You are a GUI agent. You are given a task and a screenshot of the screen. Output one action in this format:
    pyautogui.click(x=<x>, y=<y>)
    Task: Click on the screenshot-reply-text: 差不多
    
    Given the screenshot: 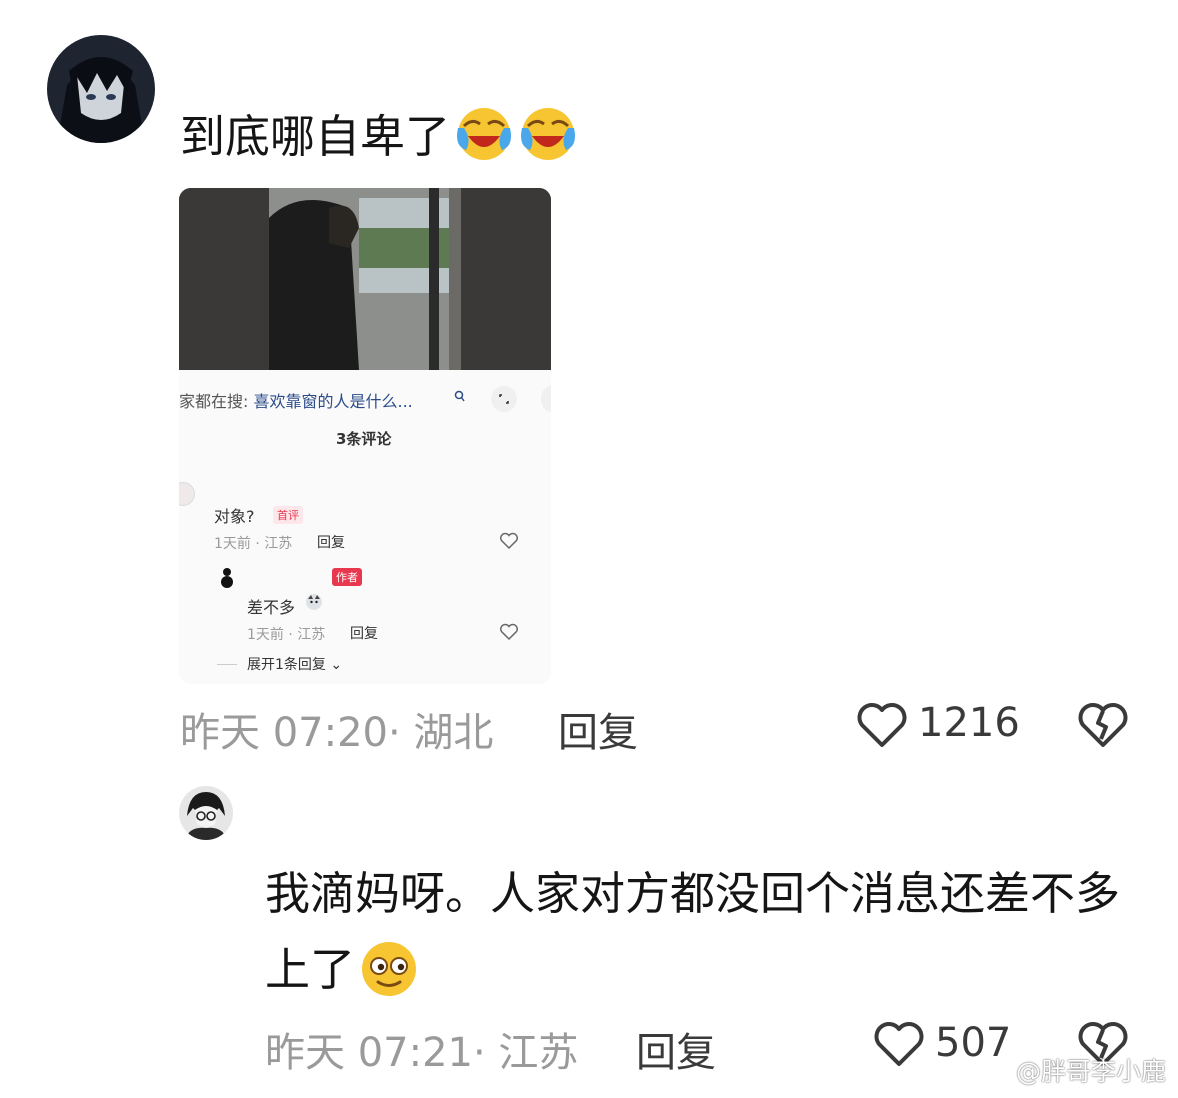 What is the action you would take?
    pyautogui.click(x=271, y=607)
    